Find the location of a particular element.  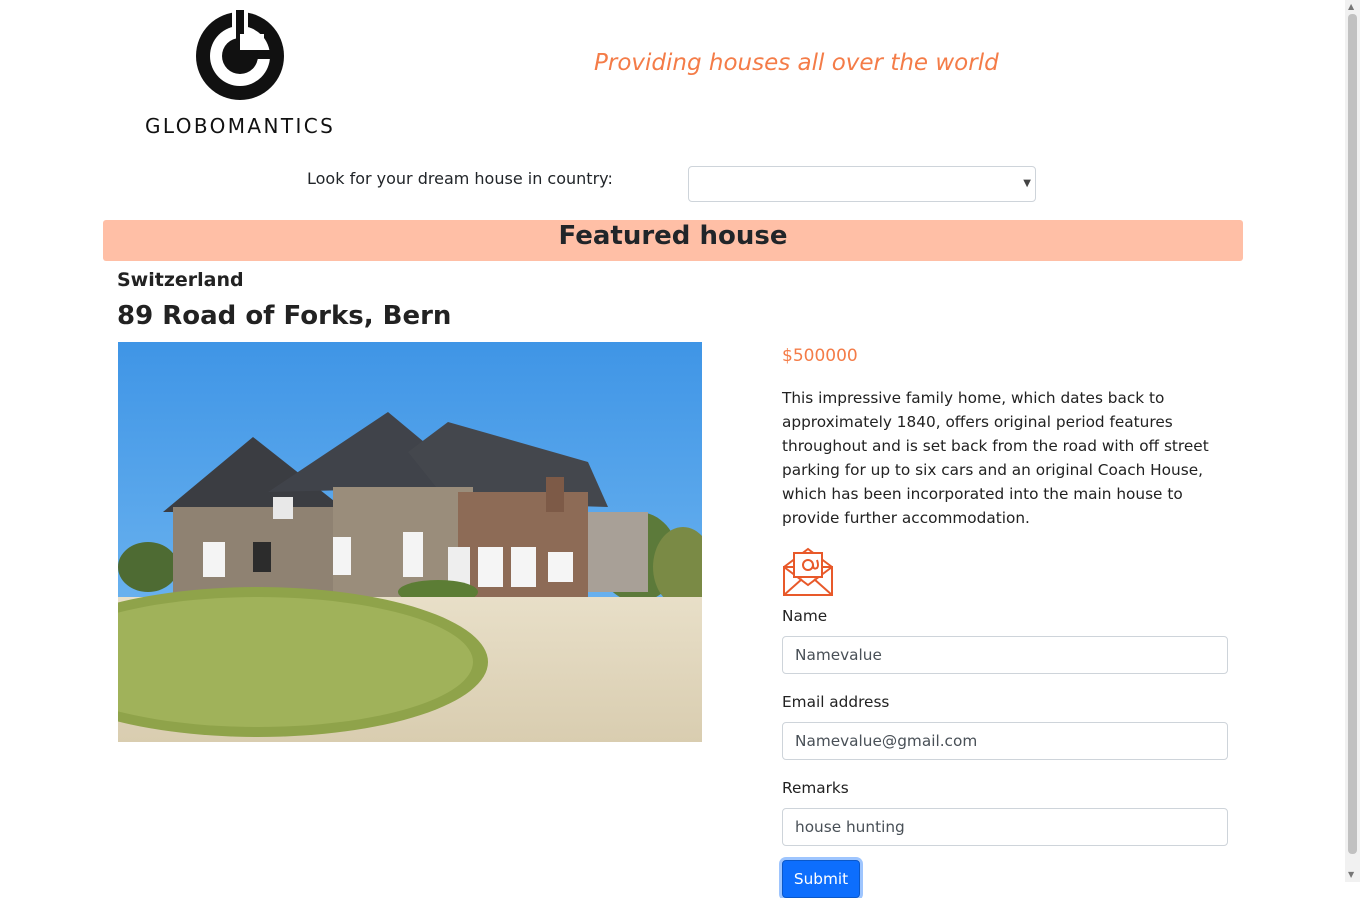

page-scrollbar: ▲ ▼ is located at coordinates (1352, 441).